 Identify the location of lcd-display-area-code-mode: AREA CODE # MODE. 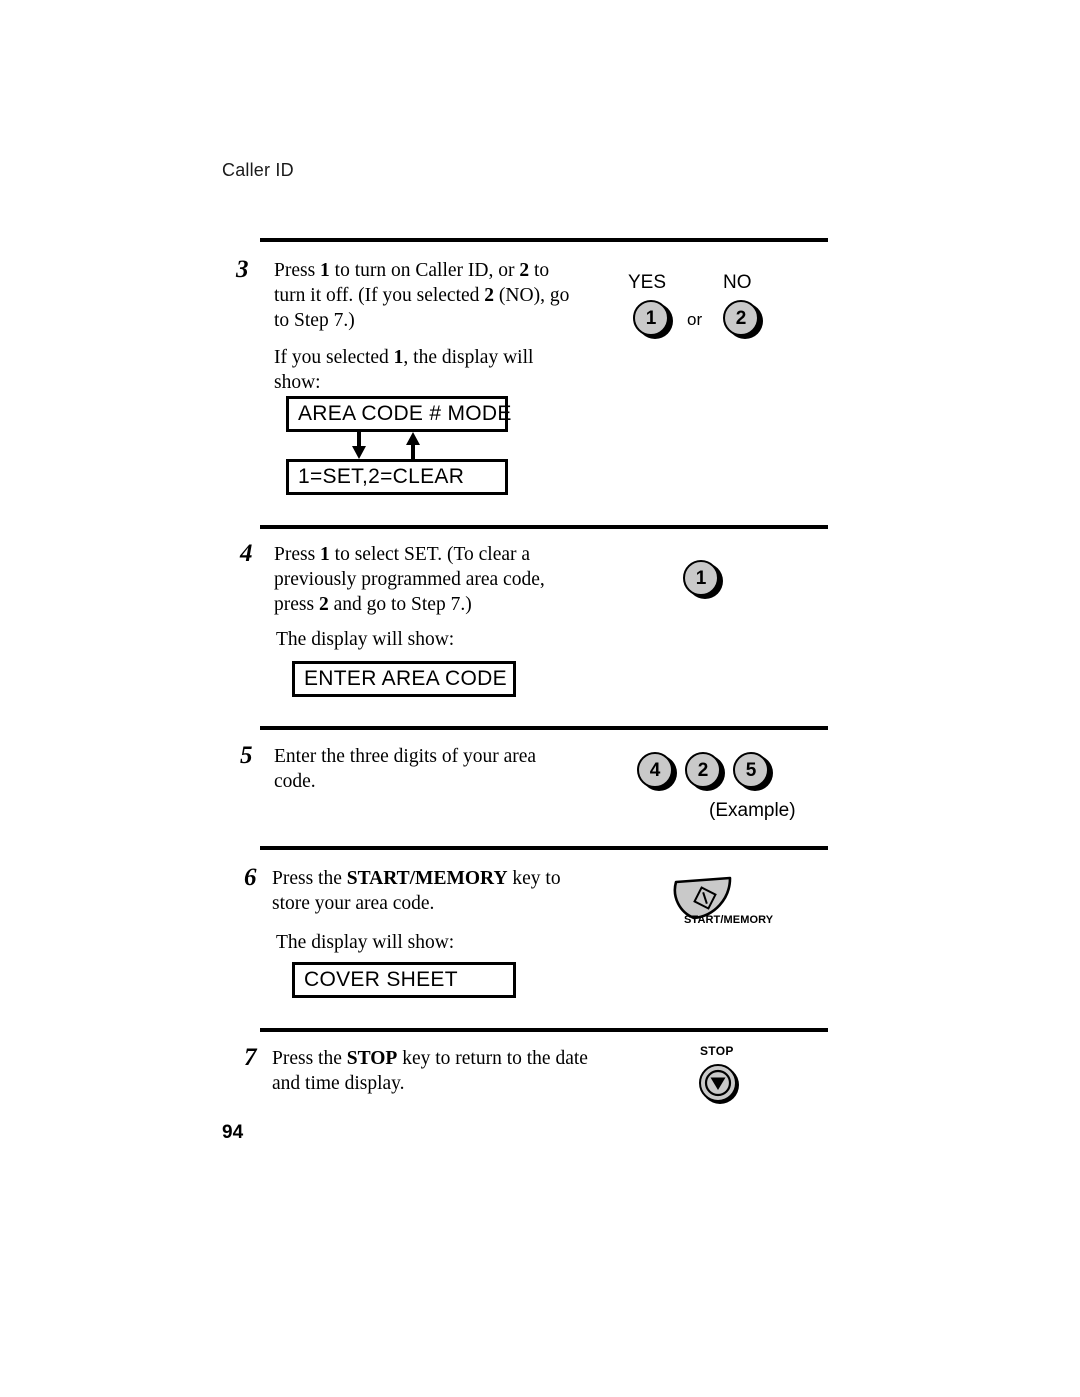
(398, 414).